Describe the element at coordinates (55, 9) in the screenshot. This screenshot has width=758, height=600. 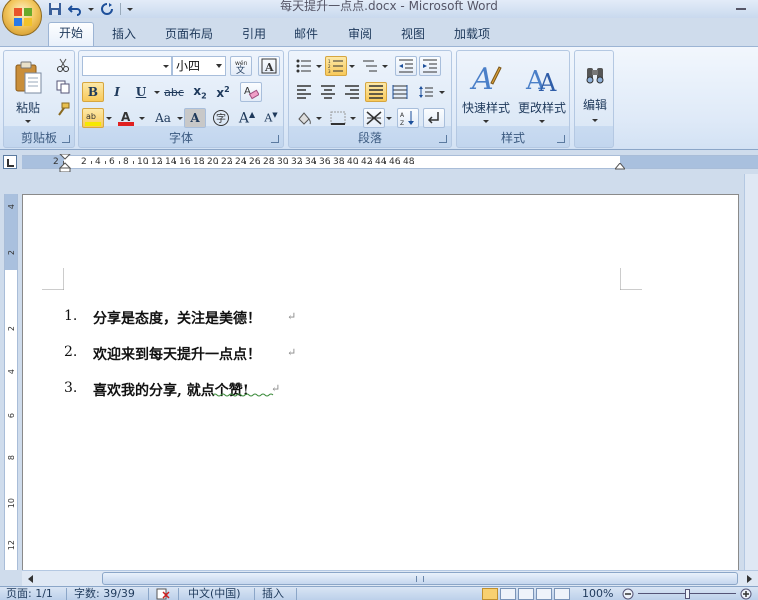
I see `save-icon` at that location.